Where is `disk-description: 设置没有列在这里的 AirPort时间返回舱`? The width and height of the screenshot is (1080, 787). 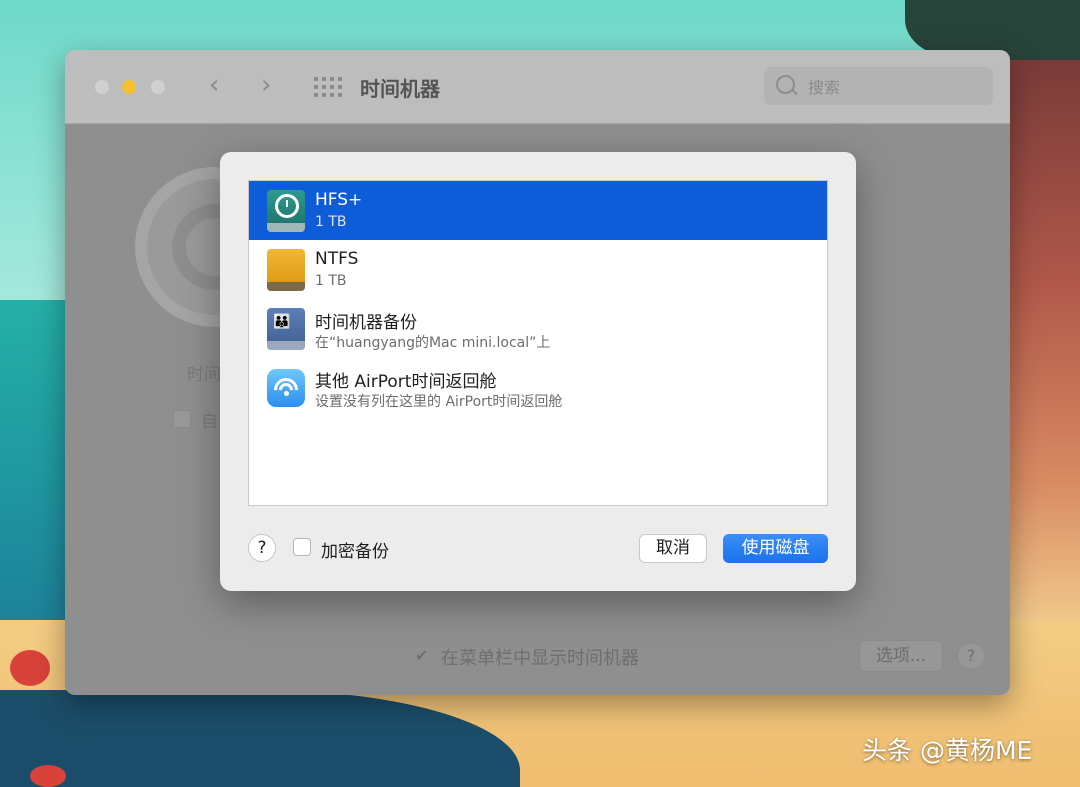 disk-description: 设置没有列在这里的 AirPort时间返回舱 is located at coordinates (439, 402).